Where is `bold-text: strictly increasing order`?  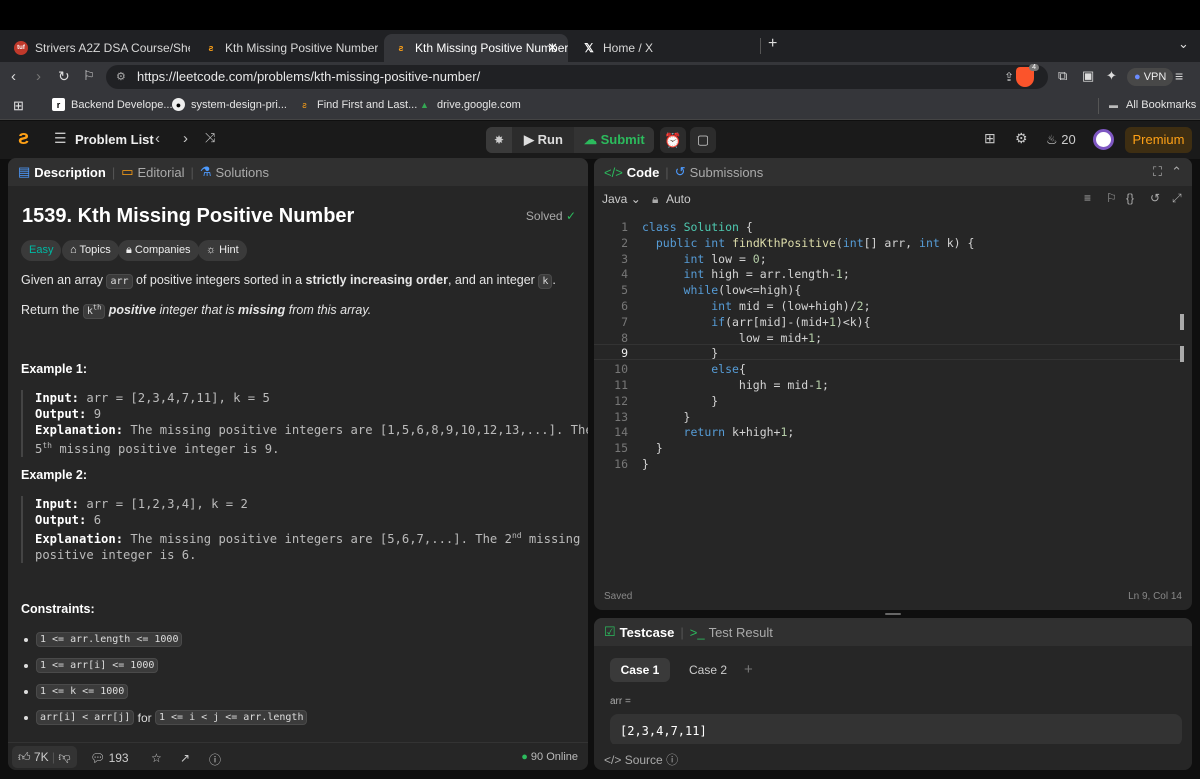
bold-text: strictly increasing order is located at coordinates (376, 280).